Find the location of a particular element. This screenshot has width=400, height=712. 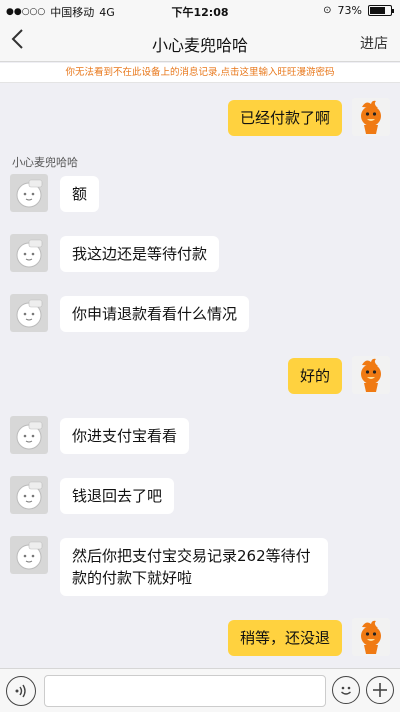

input-bar is located at coordinates (200, 690).